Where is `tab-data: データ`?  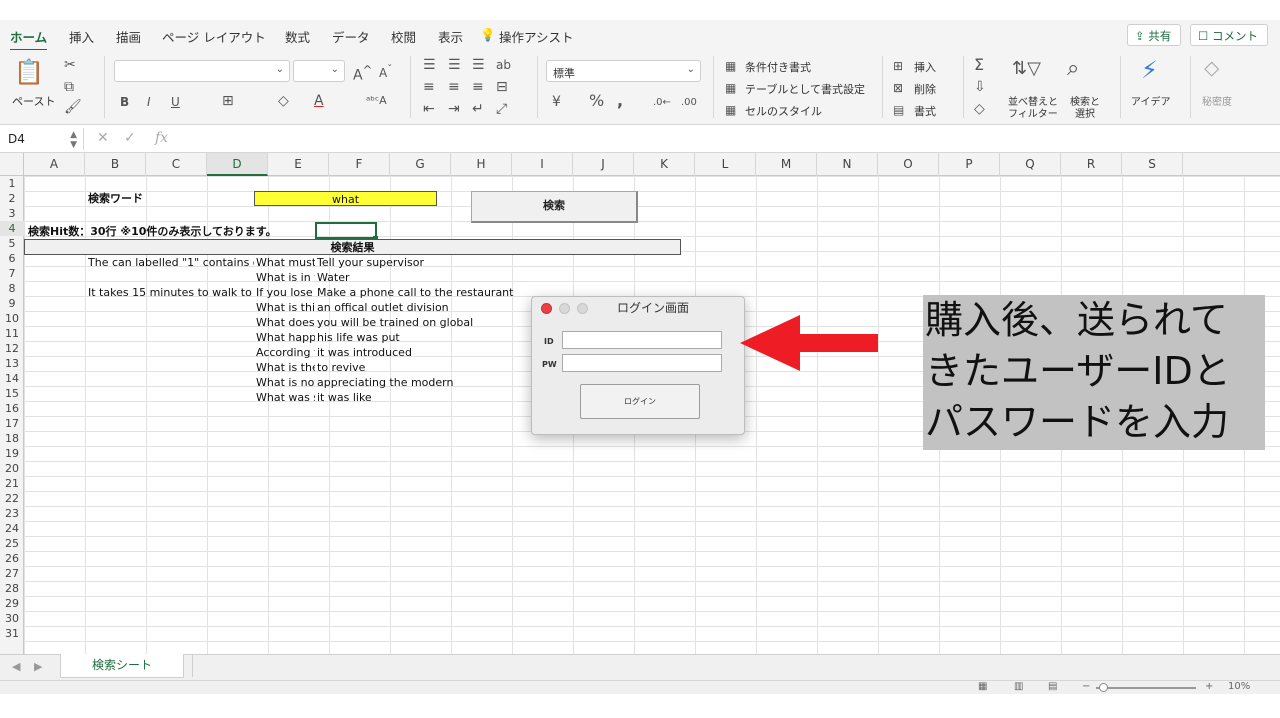 tab-data: データ is located at coordinates (351, 36).